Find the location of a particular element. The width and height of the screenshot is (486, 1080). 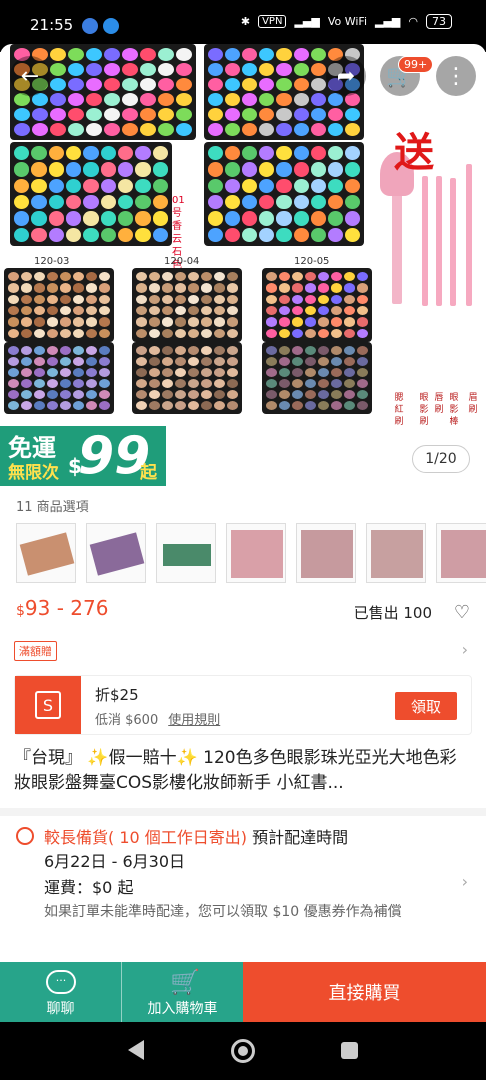

claim-button: 領取 is located at coordinates (426, 706).